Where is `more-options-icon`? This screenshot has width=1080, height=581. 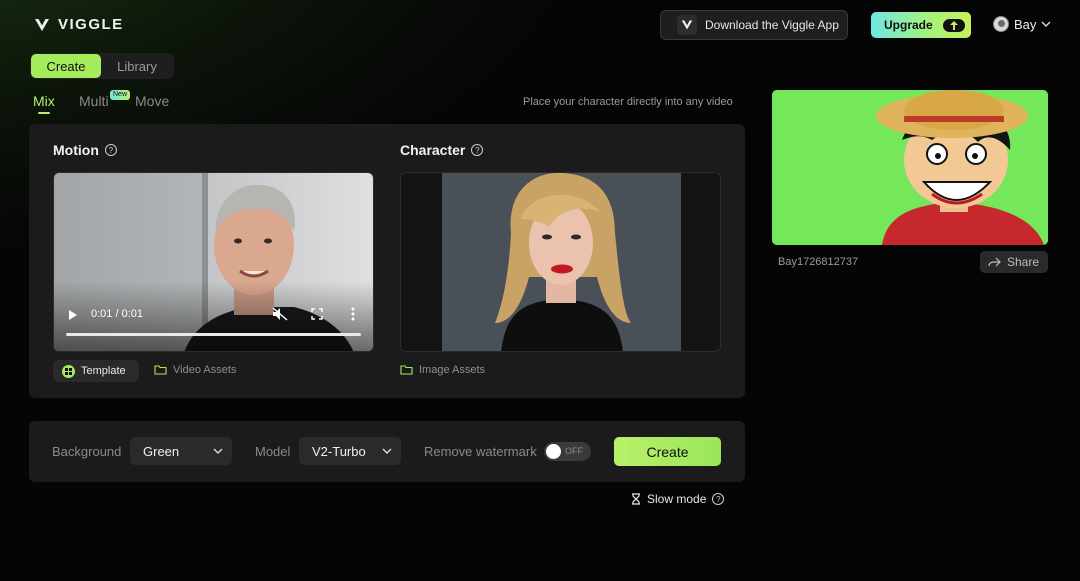
more-options-icon is located at coordinates (353, 314).